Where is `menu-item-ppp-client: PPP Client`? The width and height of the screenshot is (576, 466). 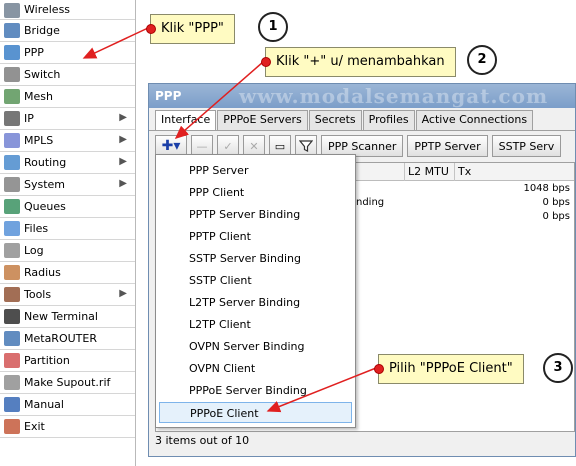 menu-item-ppp-client: PPP Client is located at coordinates (255, 192).